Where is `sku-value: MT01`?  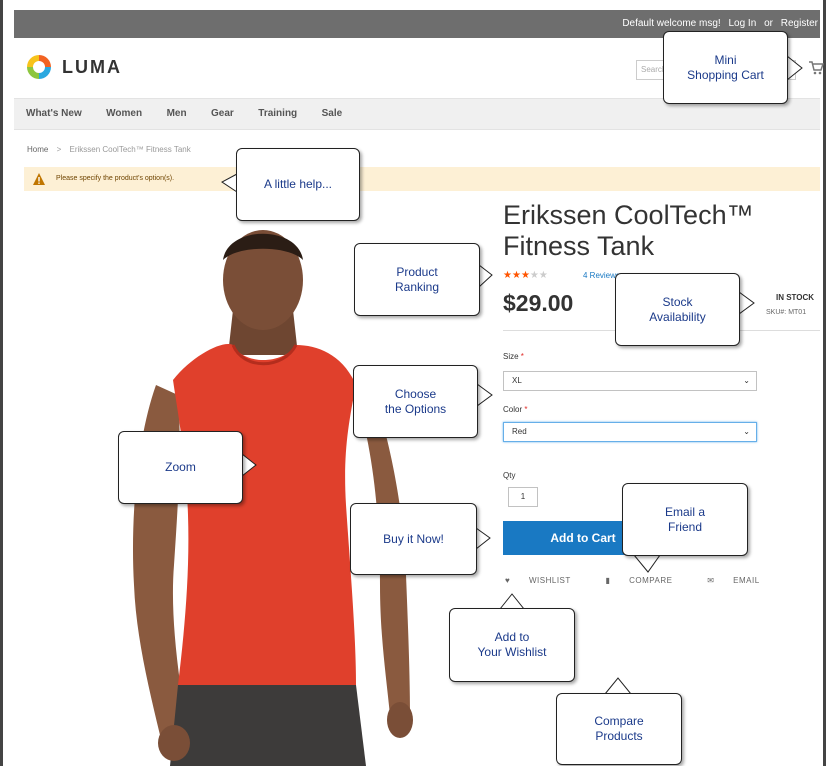 sku-value: MT01 is located at coordinates (797, 312).